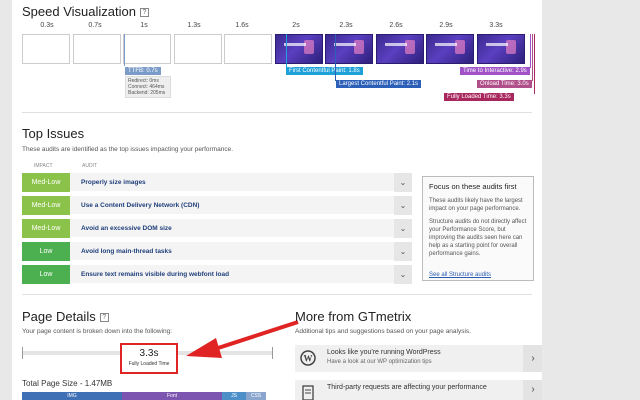 This screenshot has height=400, width=640. What do you see at coordinates (286, 51) in the screenshot?
I see `fcp-line` at bounding box center [286, 51].